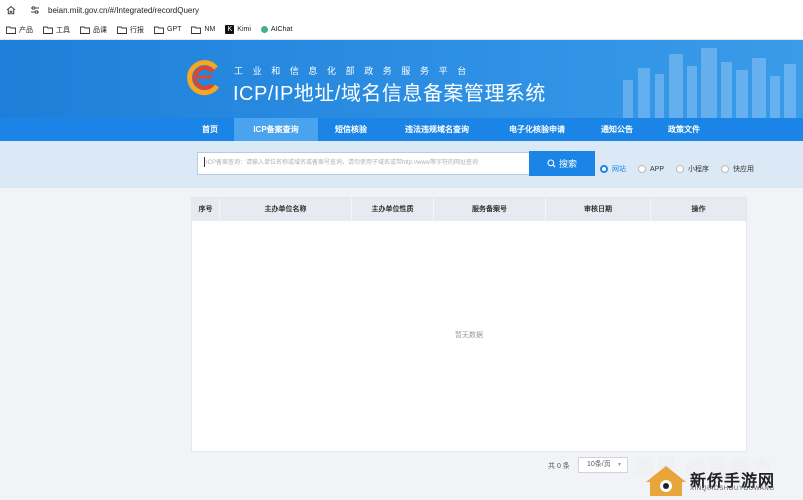 This screenshot has height=500, width=803. I want to click on brand-watermark-subtext: XINQIAOSHOUYOUWANG, so click(732, 489).